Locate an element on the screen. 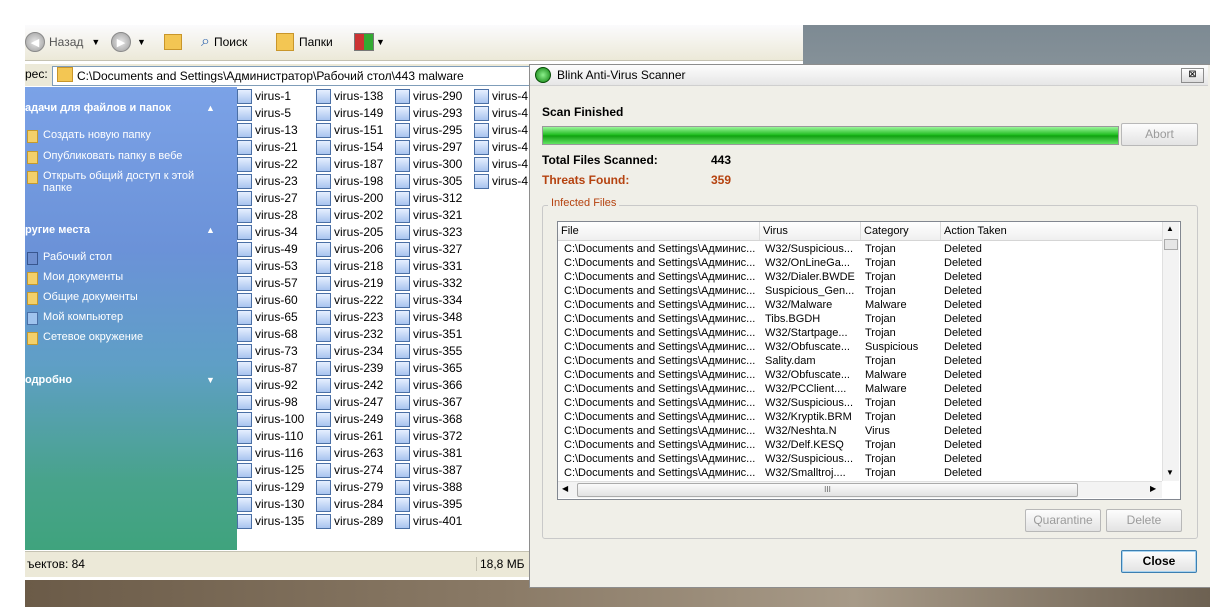 The height and width of the screenshot is (607, 1210). views-button: ▼ is located at coordinates (369, 42).